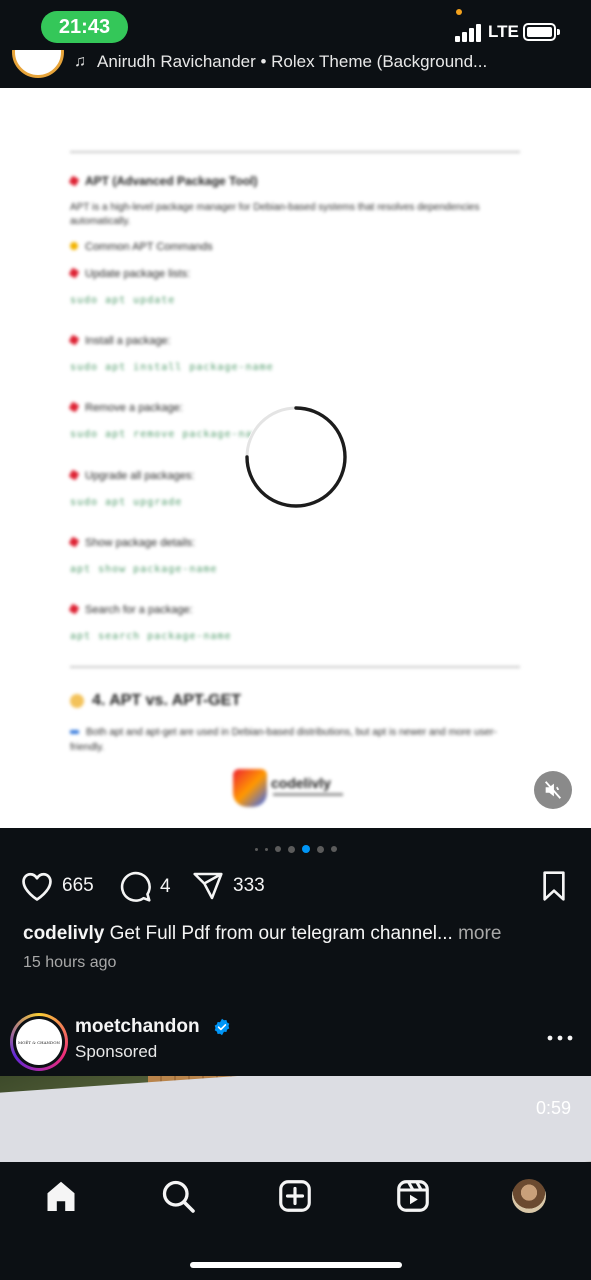 This screenshot has width=591, height=1280. I want to click on cmd-code: sudo apt update, so click(123, 300).